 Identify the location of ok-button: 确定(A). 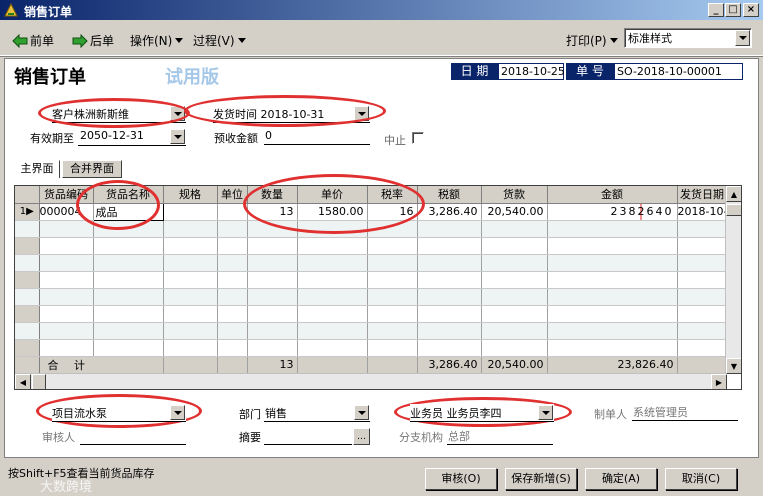
(621, 479).